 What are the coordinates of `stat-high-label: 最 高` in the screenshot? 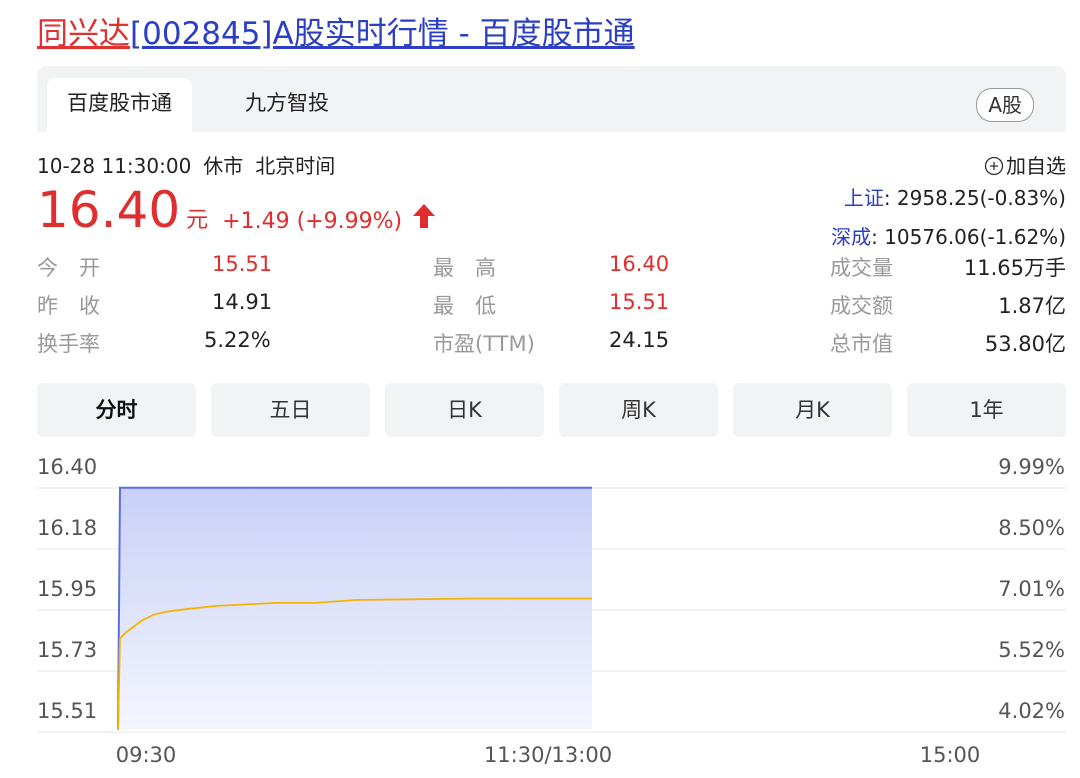 It's located at (464, 268).